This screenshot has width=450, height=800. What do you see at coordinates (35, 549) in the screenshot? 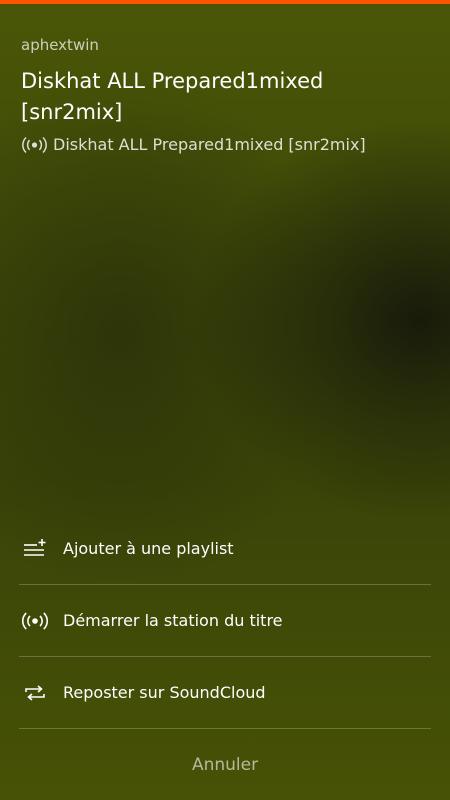
I see `add-to-playlist-icon` at bounding box center [35, 549].